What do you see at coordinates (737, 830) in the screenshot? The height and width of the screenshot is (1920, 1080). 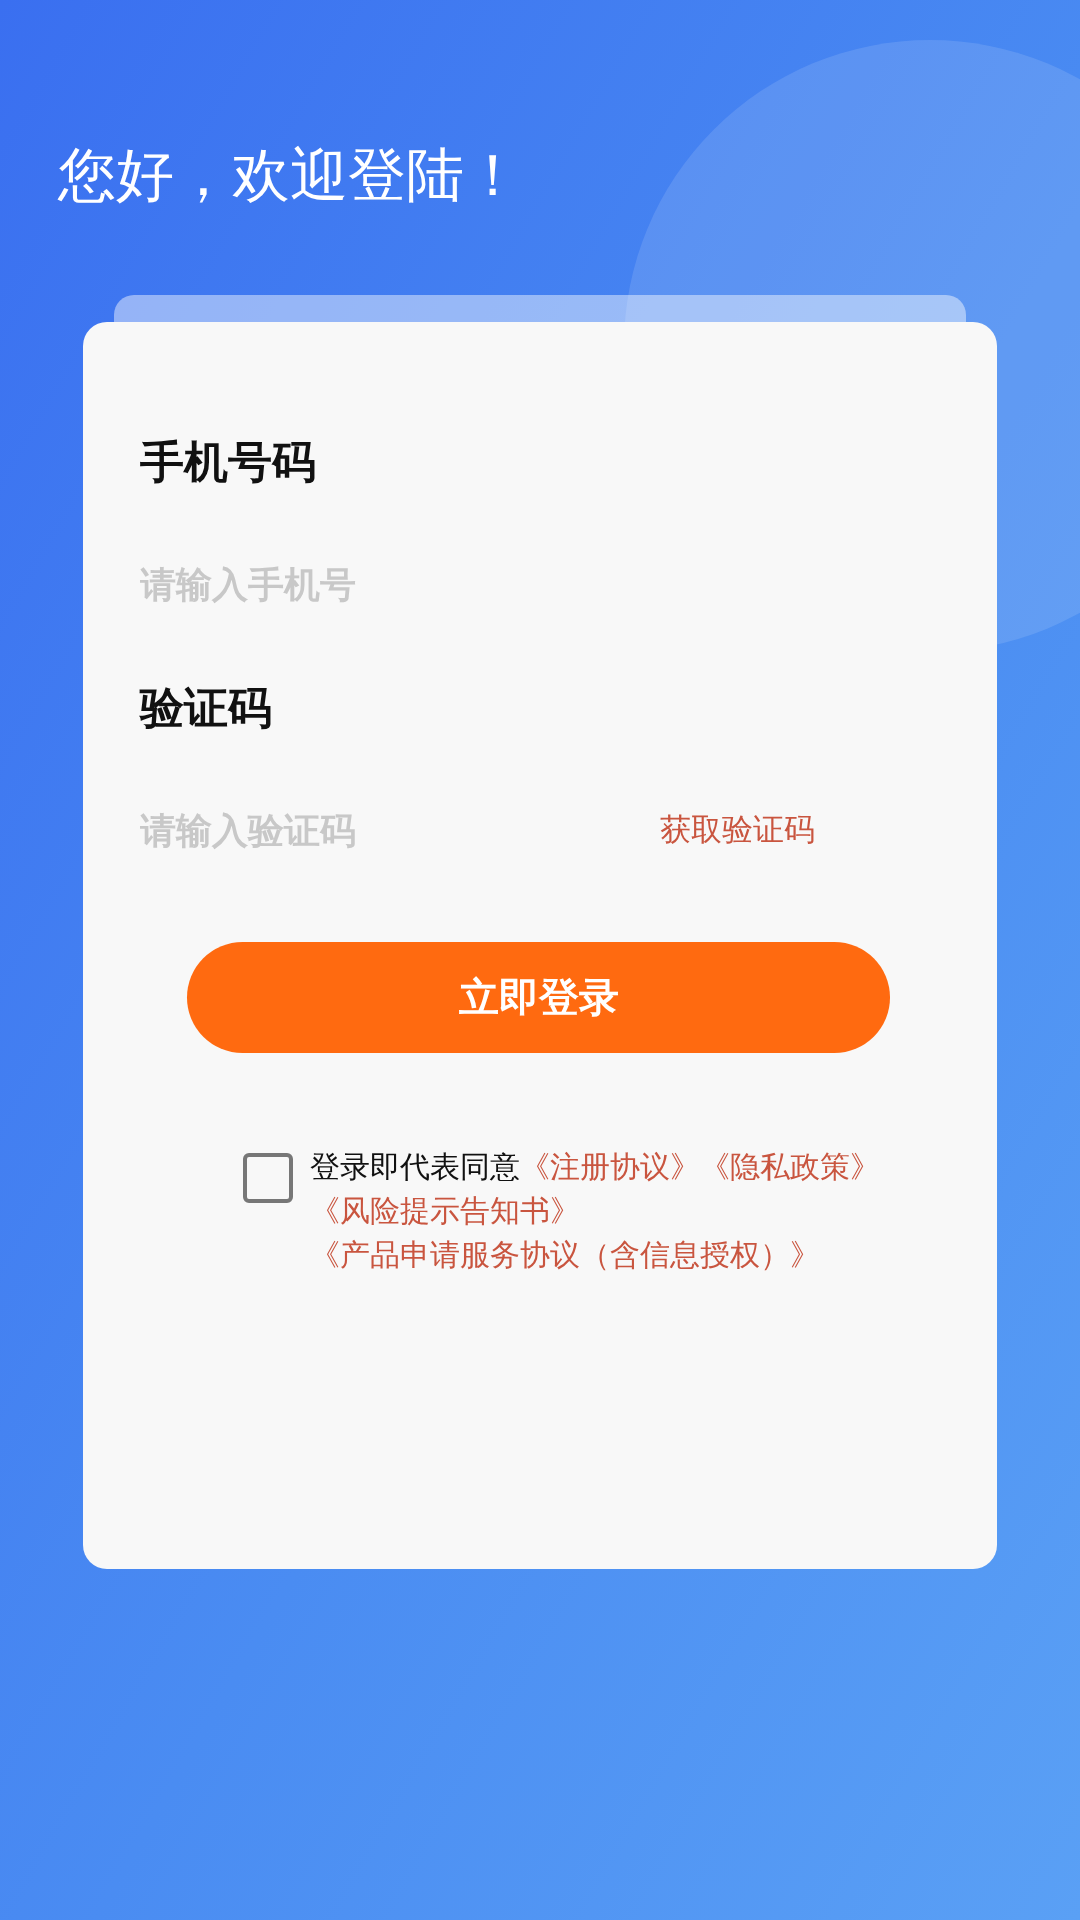 I see `get-code-link: 获取验证码` at bounding box center [737, 830].